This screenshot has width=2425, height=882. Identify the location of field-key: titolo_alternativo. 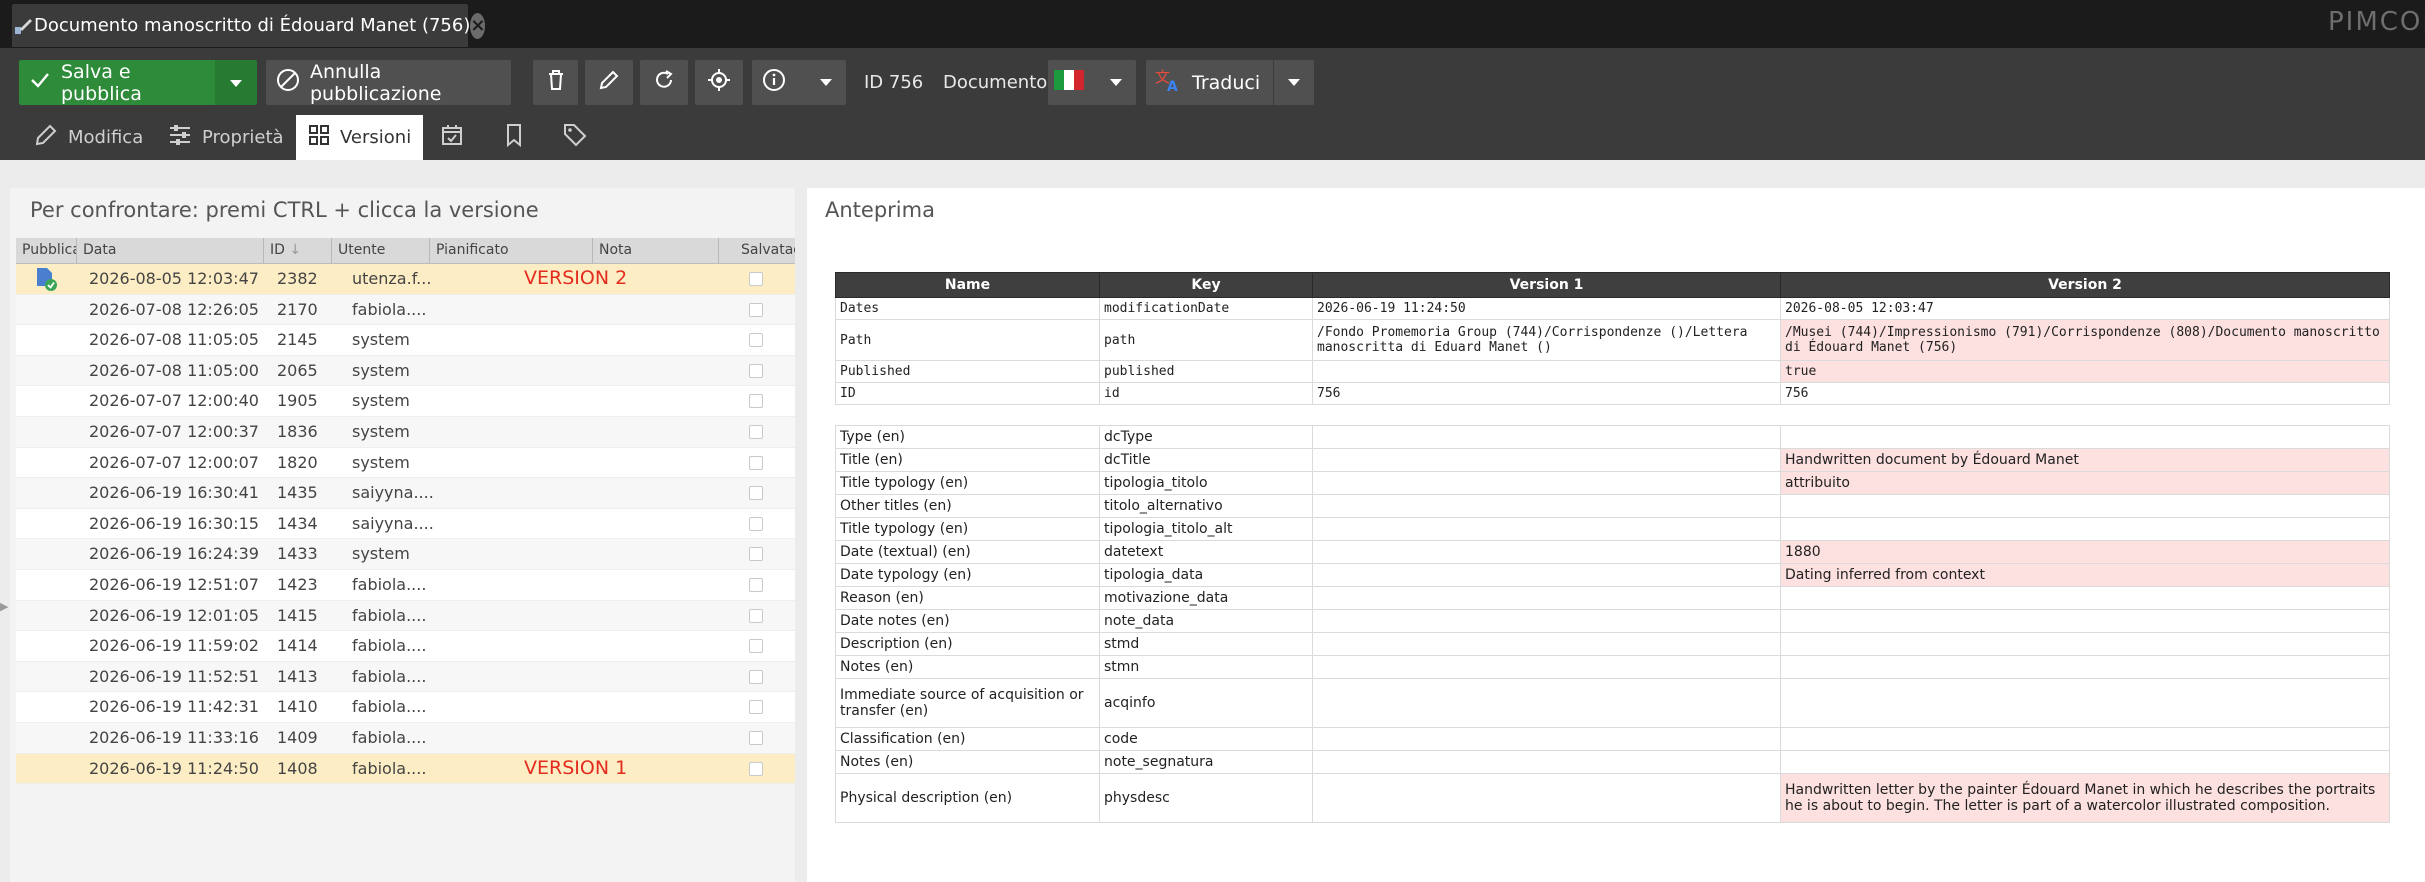
(1206, 506).